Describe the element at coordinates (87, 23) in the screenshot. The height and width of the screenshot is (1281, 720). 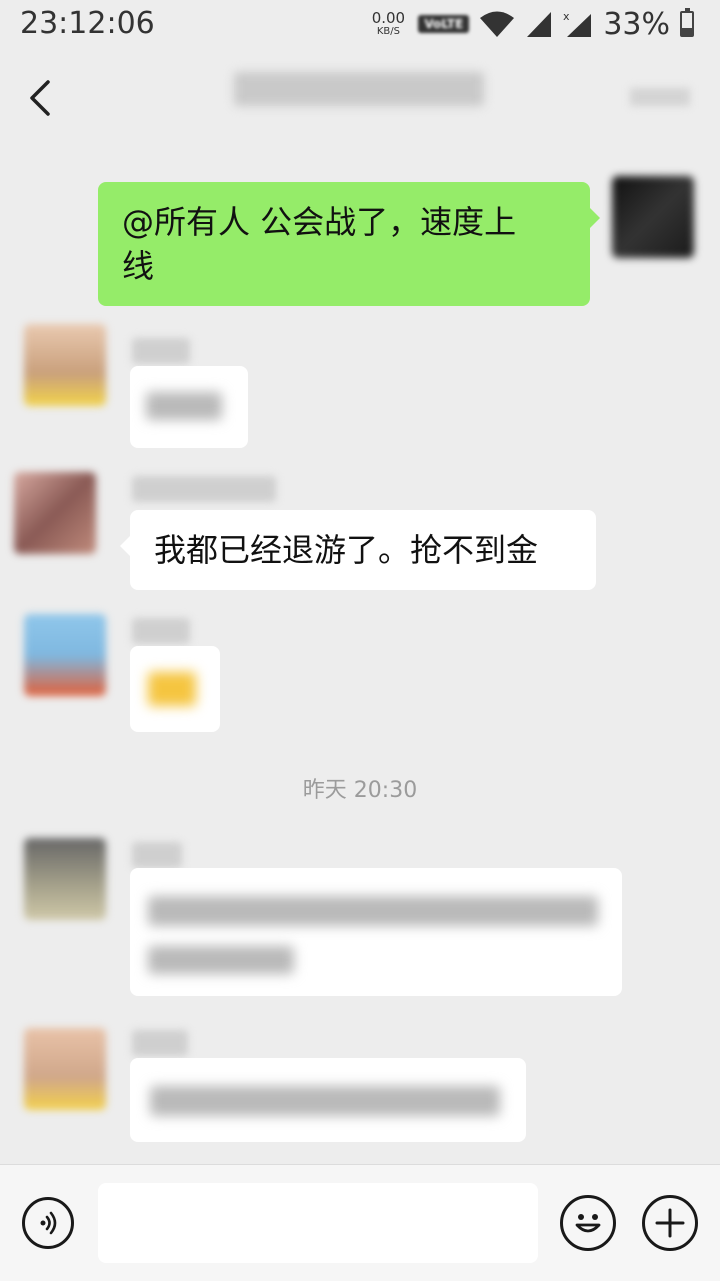
I see `status-time: 23:12:06` at that location.